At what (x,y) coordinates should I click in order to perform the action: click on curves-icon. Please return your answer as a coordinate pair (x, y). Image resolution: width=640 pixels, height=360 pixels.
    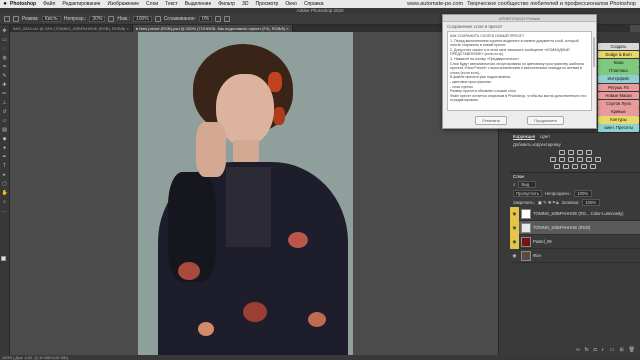
    Looking at the image, I should click on (579, 152).